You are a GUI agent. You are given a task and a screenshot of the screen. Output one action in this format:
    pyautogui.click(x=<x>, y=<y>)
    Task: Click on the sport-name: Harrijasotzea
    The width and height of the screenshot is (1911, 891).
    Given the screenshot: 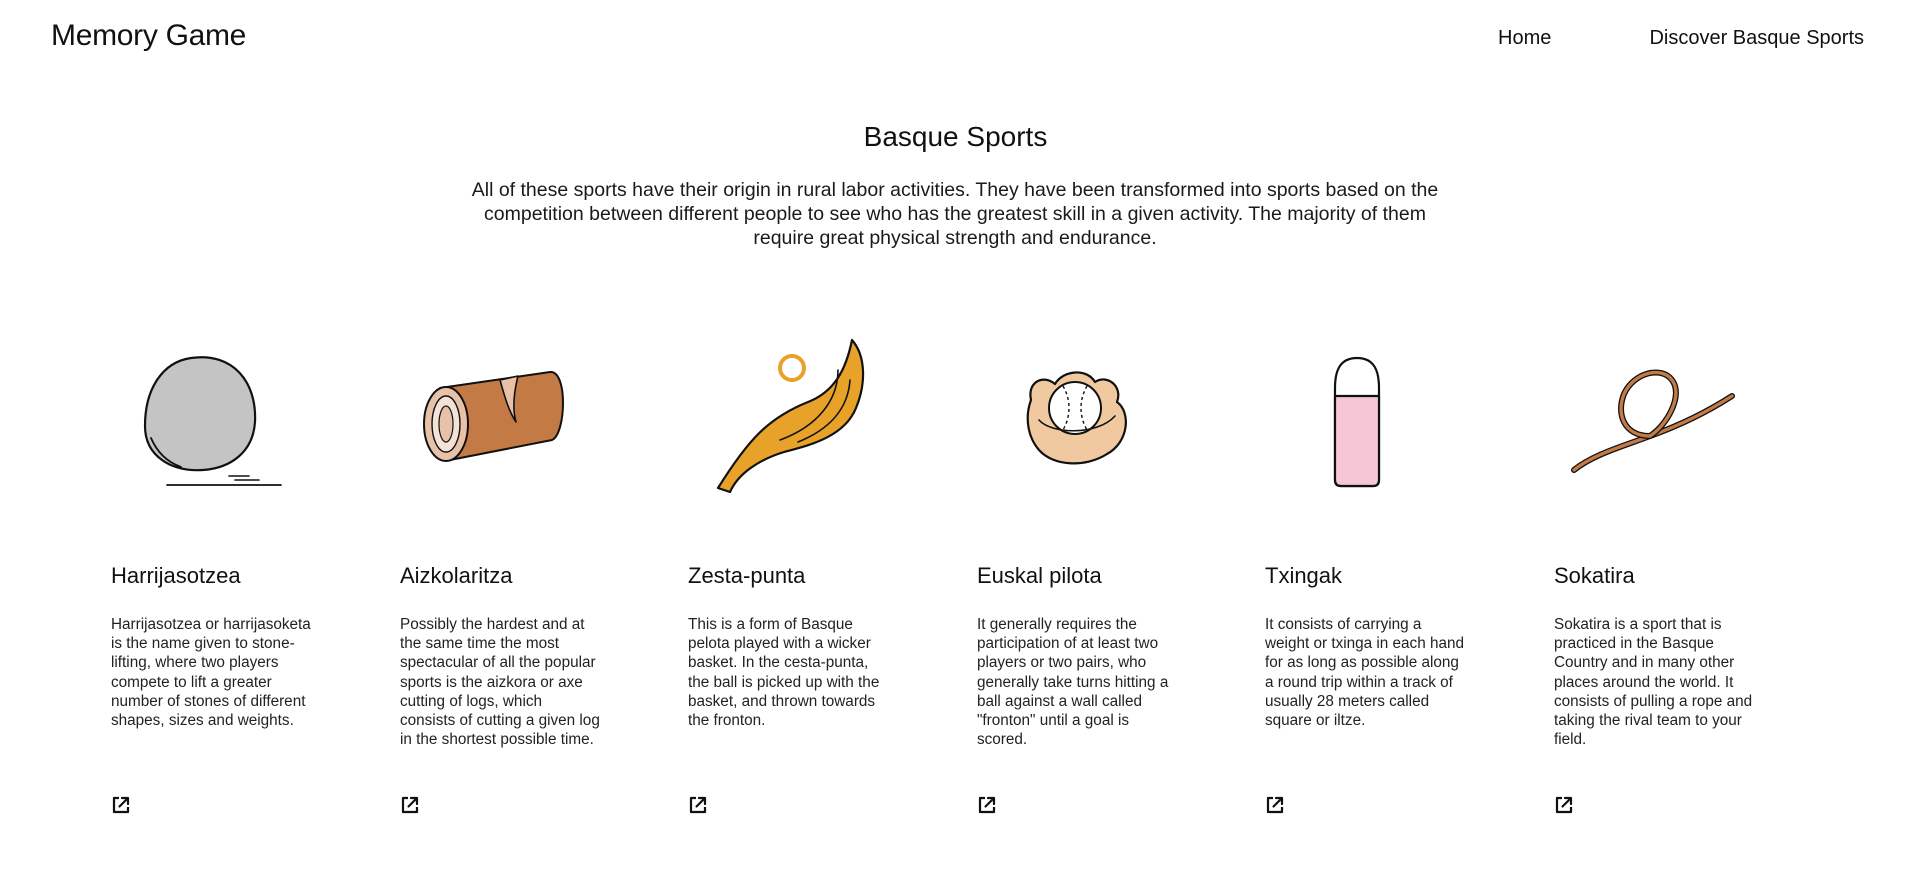 What is the action you would take?
    pyautogui.click(x=176, y=575)
    